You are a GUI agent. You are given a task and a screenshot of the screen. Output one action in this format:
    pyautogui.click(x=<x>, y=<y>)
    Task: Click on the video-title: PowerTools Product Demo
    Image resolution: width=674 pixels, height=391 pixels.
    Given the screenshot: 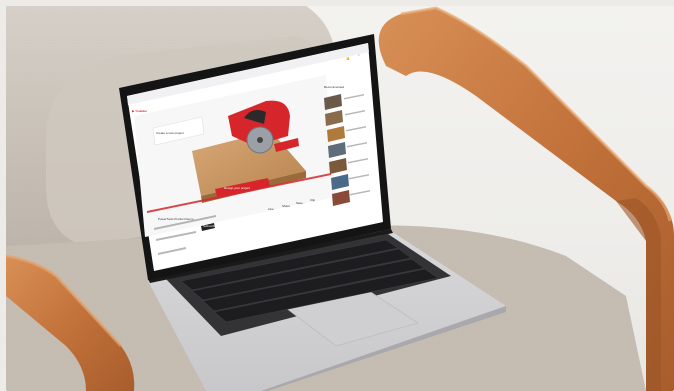 What is the action you would take?
    pyautogui.click(x=176, y=219)
    